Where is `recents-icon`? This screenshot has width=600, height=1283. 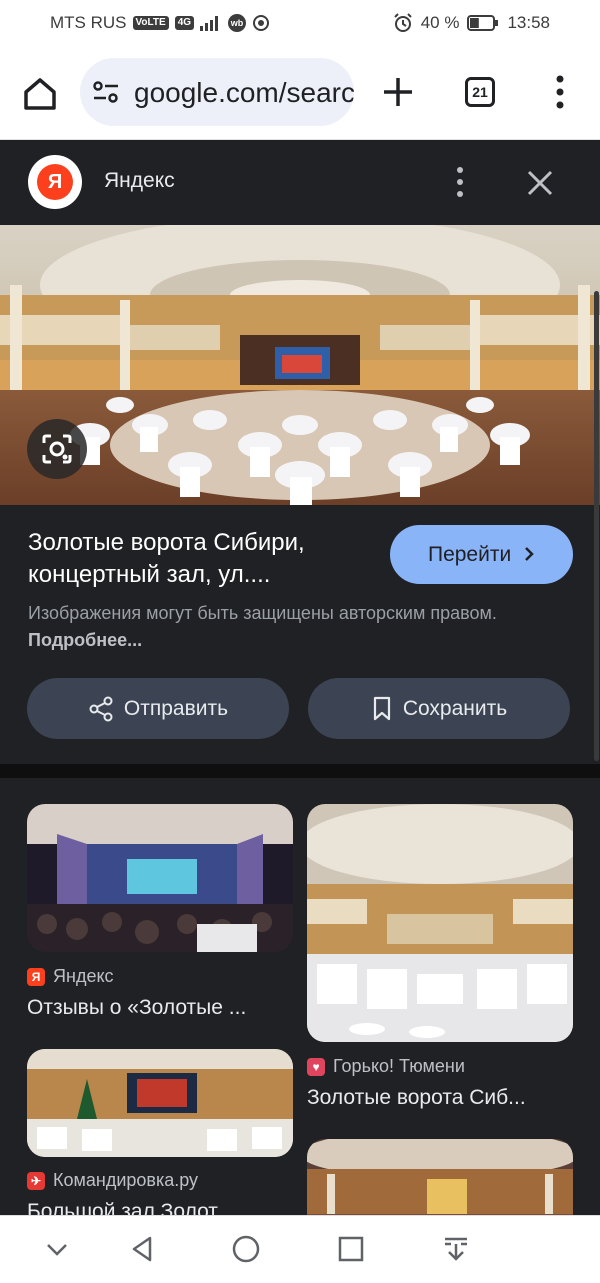 recents-icon is located at coordinates (351, 1249).